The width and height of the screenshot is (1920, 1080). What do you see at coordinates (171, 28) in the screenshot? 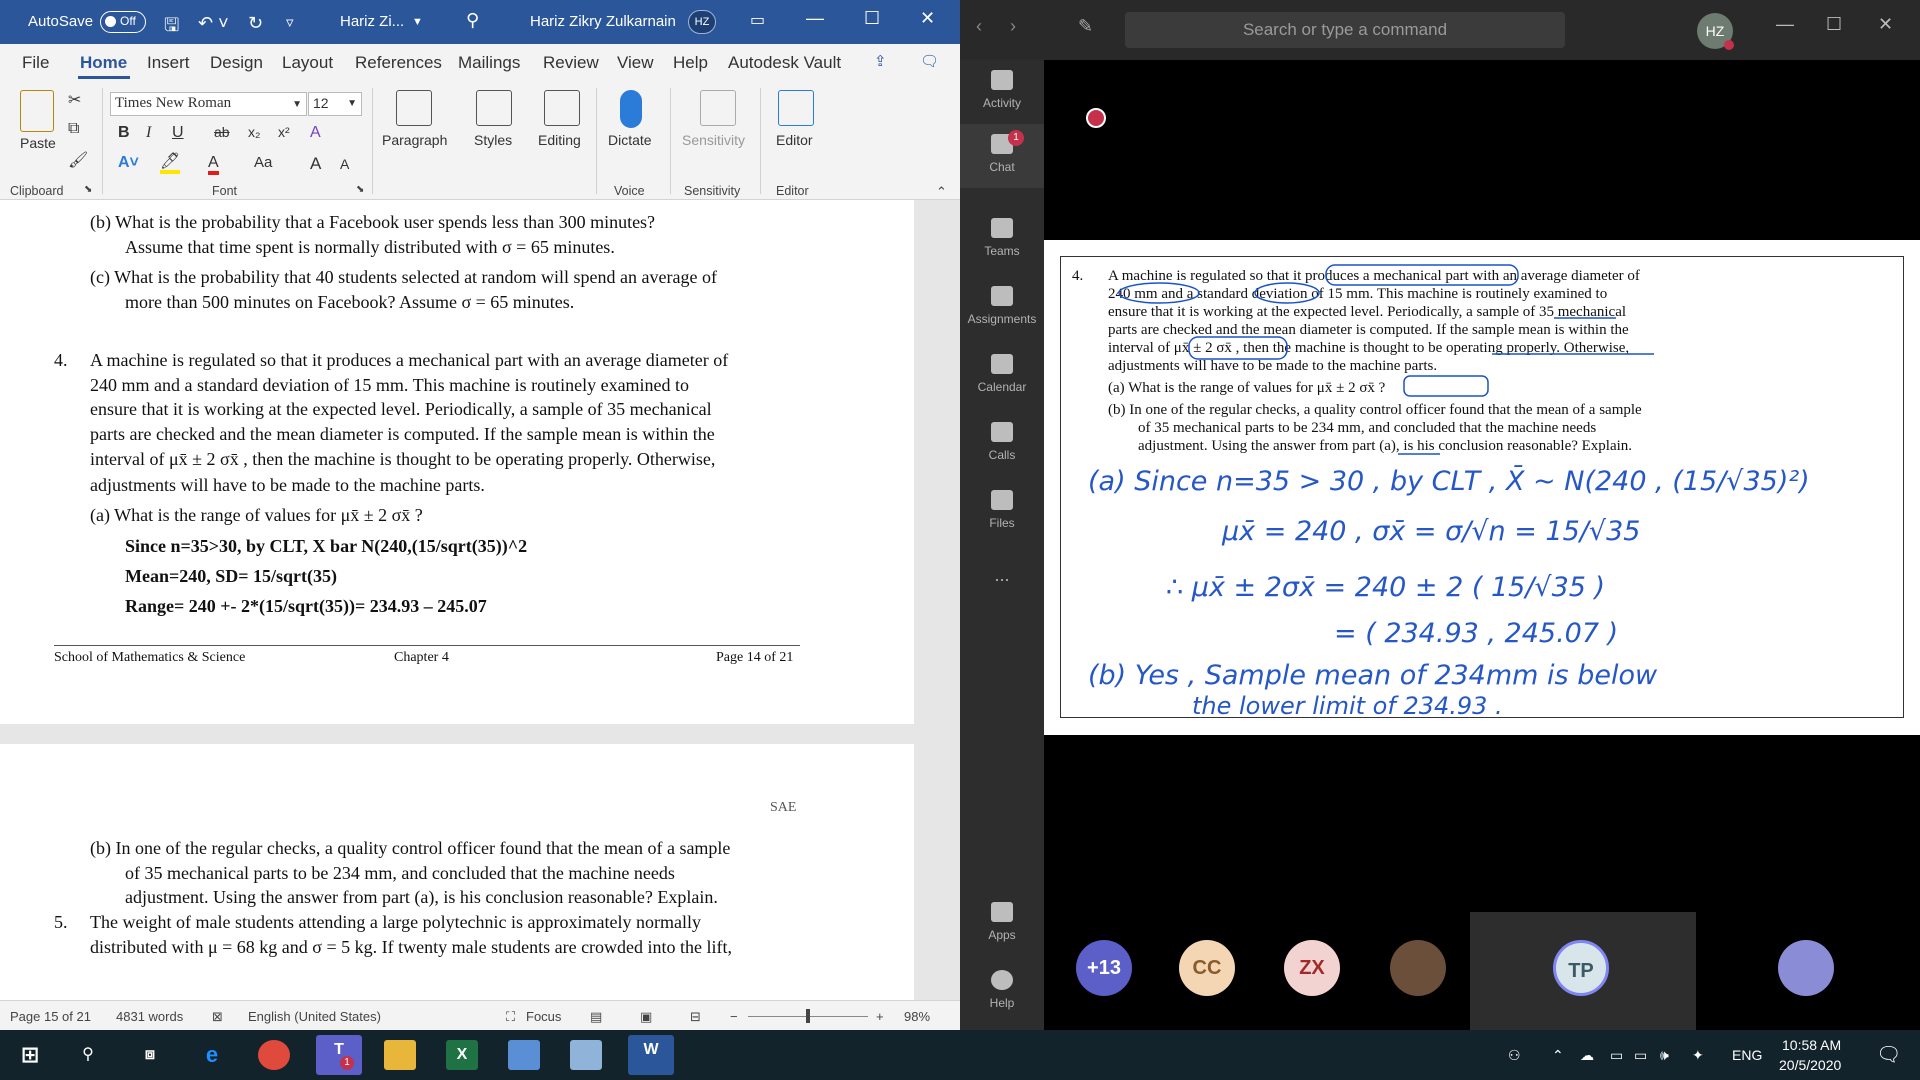
I see `save-icon: 🖫` at bounding box center [171, 28].